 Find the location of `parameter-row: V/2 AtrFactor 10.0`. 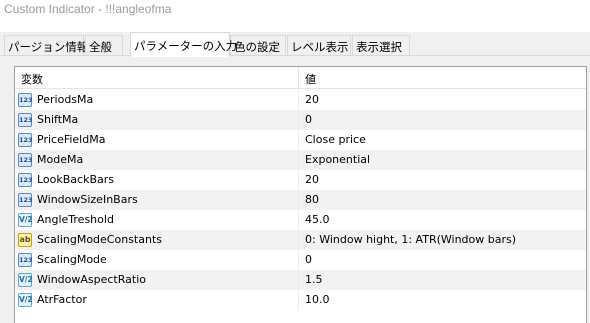

parameter-row: V/2 AtrFactor 10.0 is located at coordinates (300, 300).